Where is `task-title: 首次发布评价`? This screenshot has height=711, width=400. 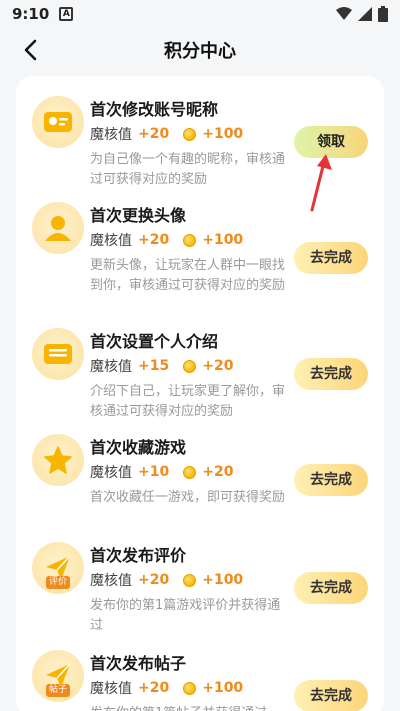
task-title: 首次发布评价 is located at coordinates (138, 555).